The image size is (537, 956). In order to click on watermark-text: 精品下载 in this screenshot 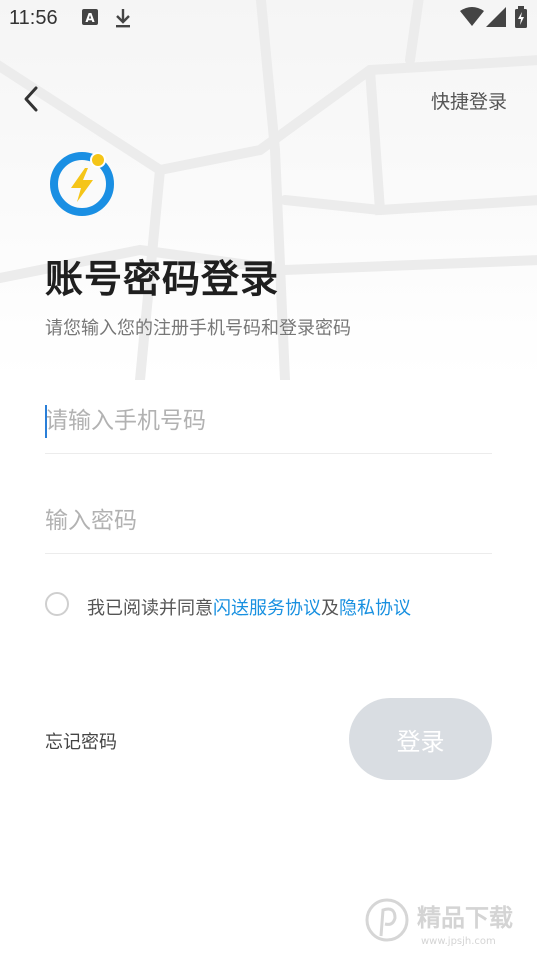, I will do `click(465, 918)`.